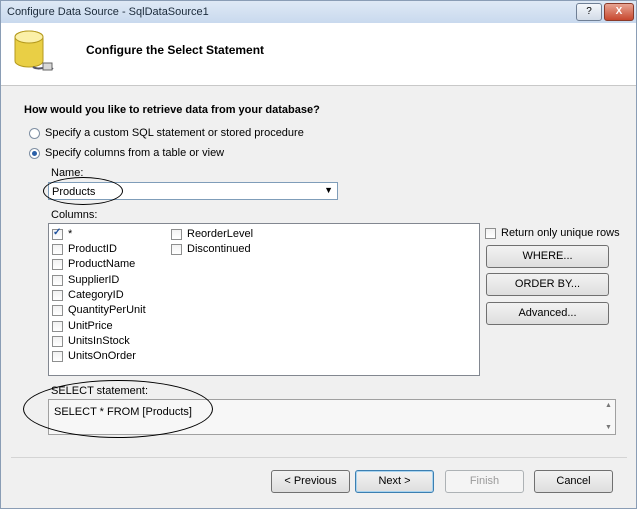 The height and width of the screenshot is (509, 637). What do you see at coordinates (90, 326) in the screenshot?
I see `column-label: UnitPrice` at bounding box center [90, 326].